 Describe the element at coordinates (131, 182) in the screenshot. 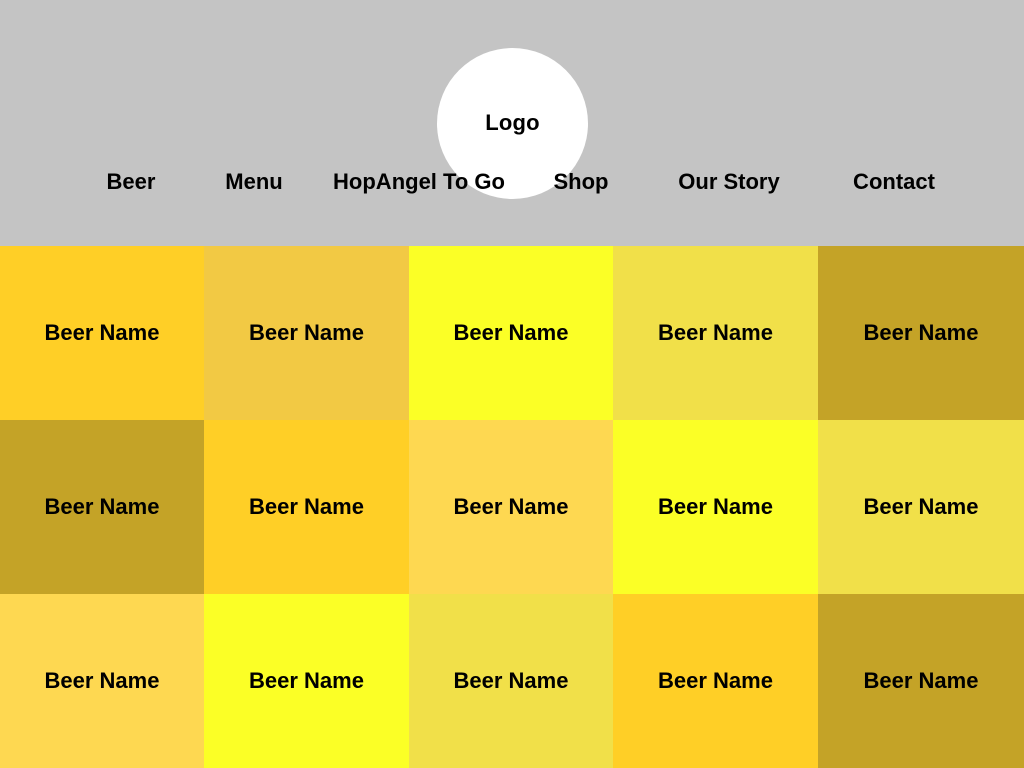

I see `nav-item-beer: Beer` at that location.